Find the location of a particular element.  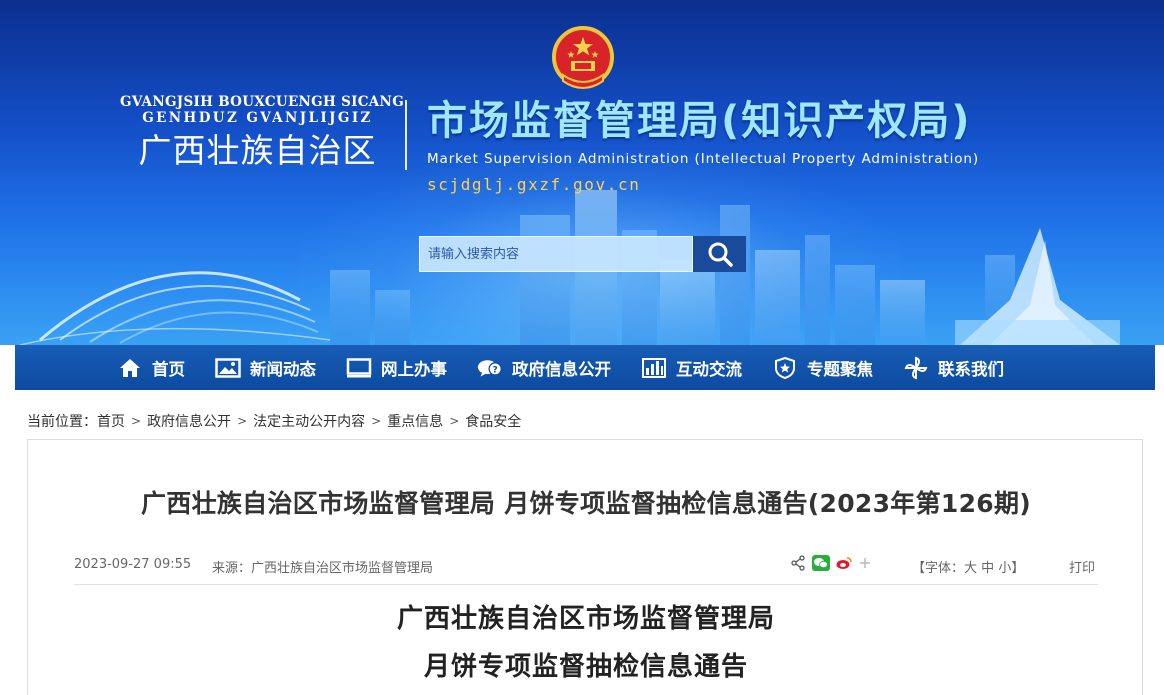

nav-item-gov-info: ? 政府信息公开 is located at coordinates (544, 367).